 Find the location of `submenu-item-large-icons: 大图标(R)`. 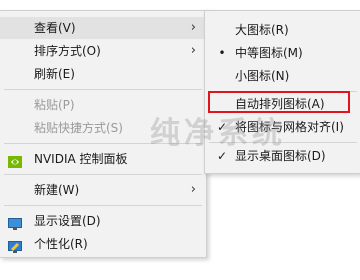

submenu-item-large-icons: 大图标(R) is located at coordinates (282, 30).